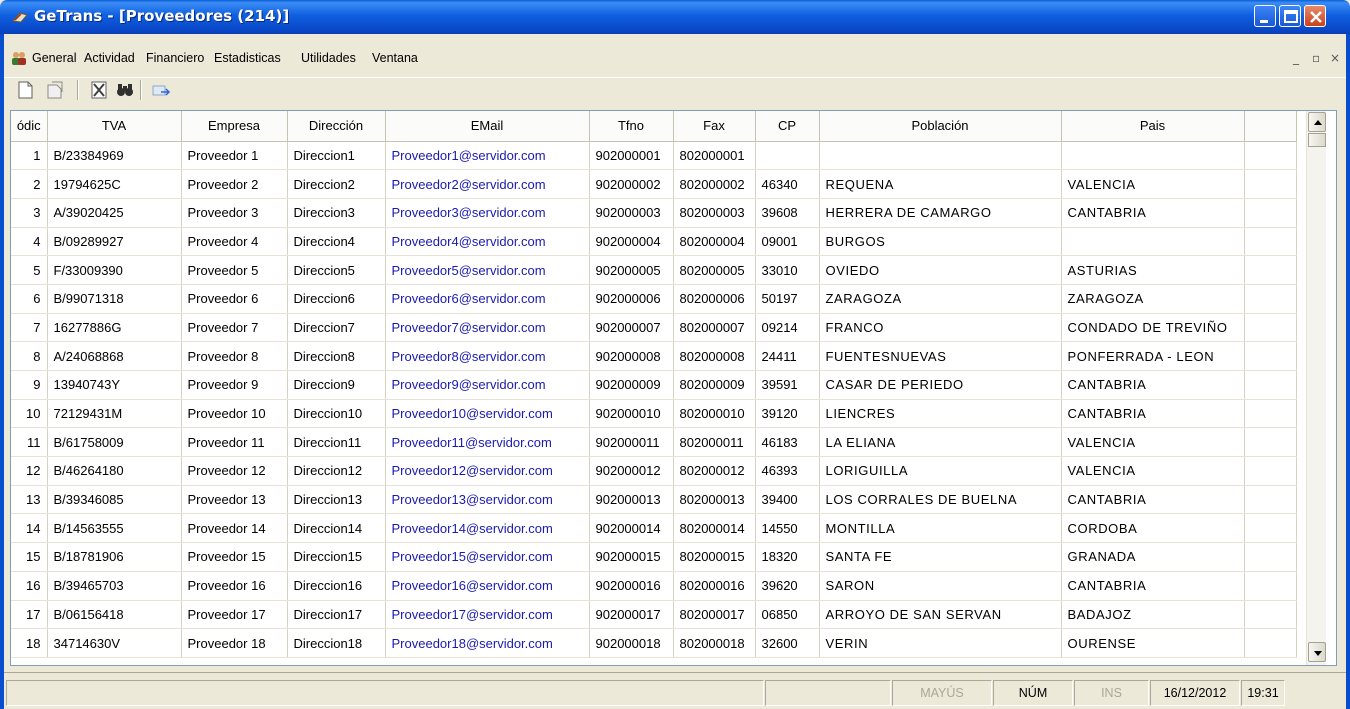 The image size is (1350, 709). What do you see at coordinates (631, 156) in the screenshot?
I see `tfno-cell: 902000001` at bounding box center [631, 156].